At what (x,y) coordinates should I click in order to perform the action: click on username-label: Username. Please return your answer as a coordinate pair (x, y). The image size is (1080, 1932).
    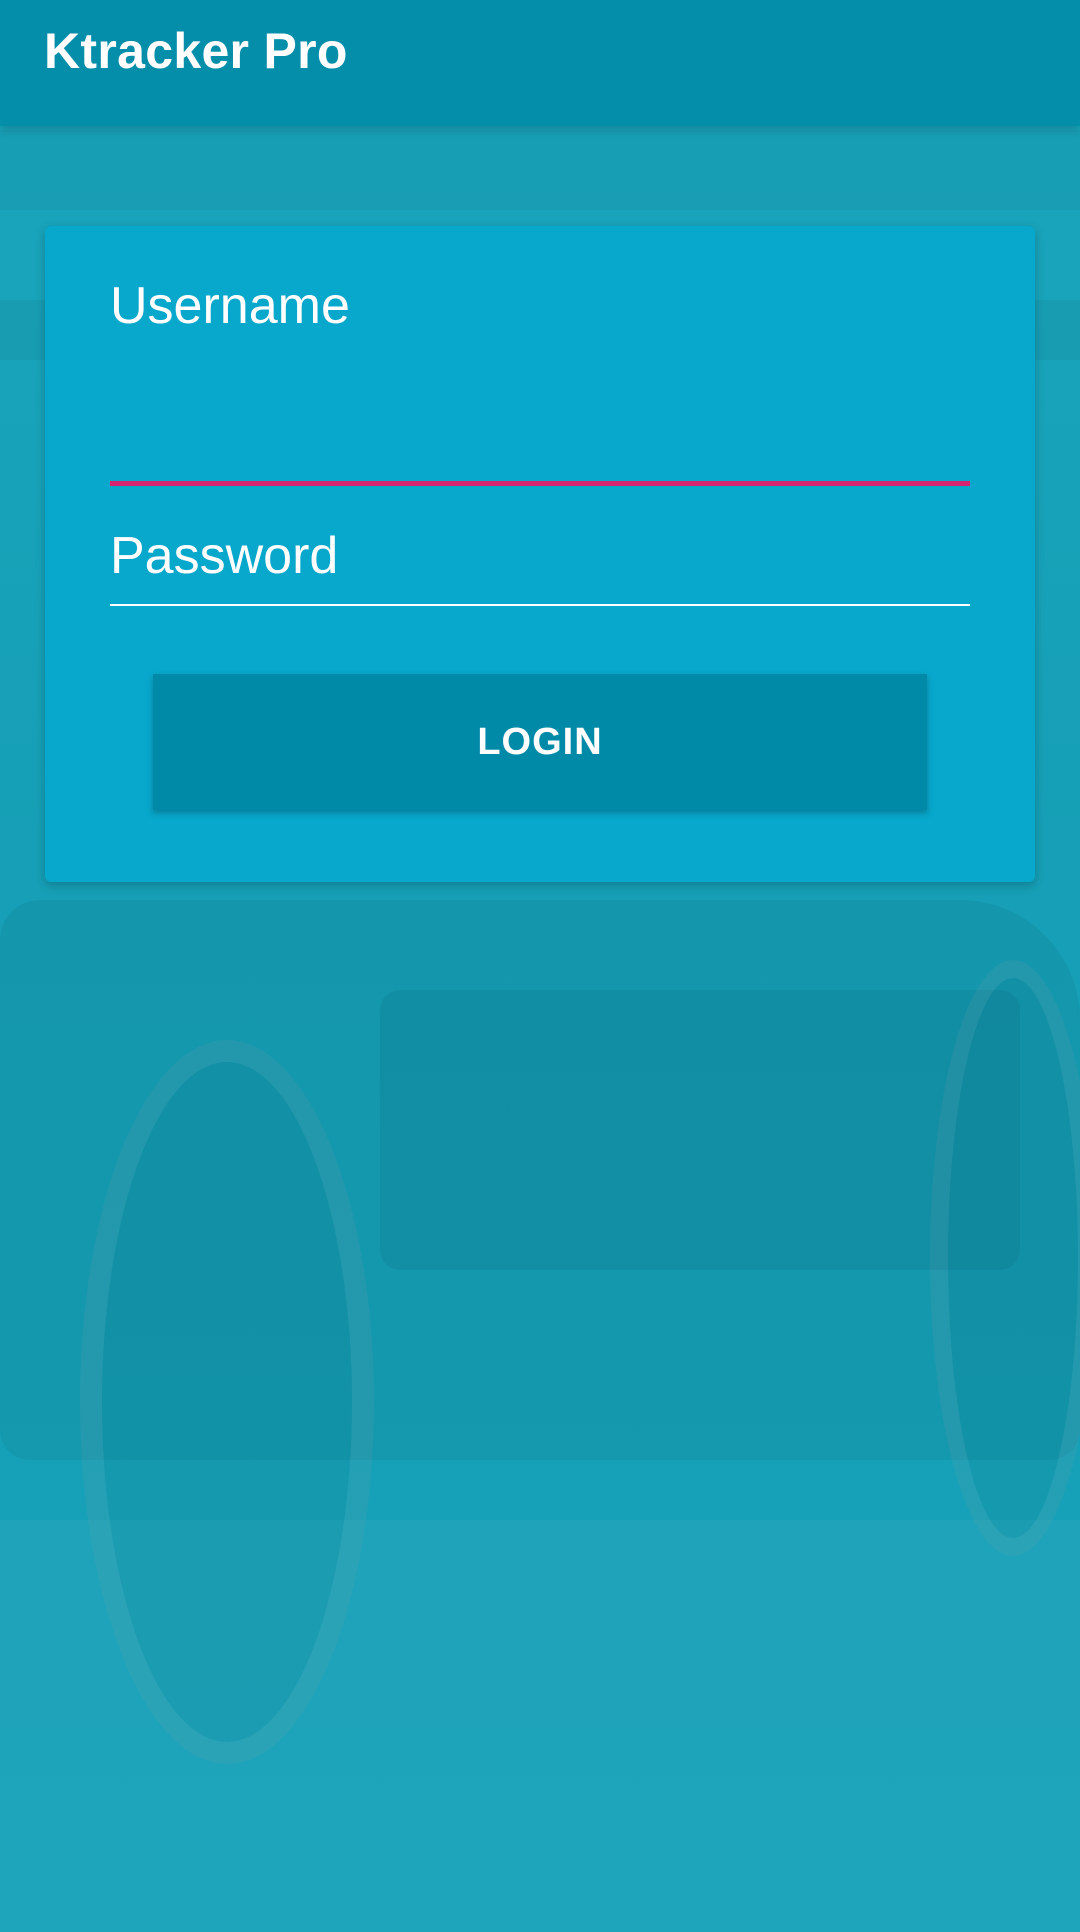
    Looking at the image, I should click on (230, 306).